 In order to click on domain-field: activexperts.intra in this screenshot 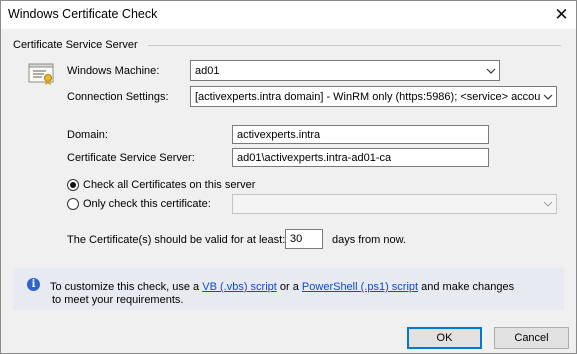, I will do `click(360, 134)`.